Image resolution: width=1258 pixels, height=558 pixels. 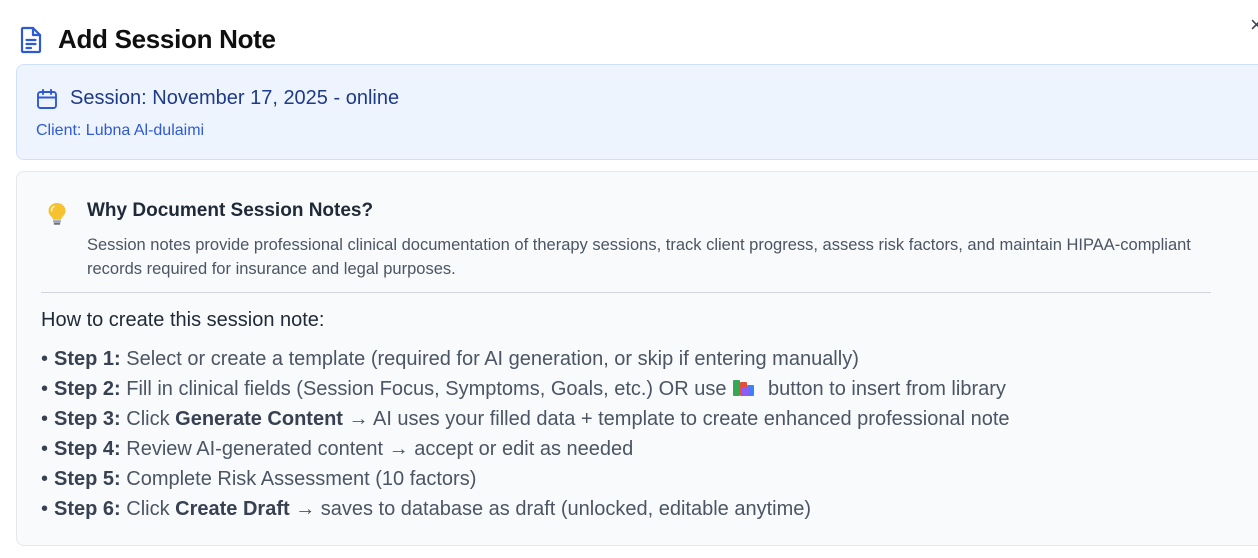 What do you see at coordinates (47, 99) in the screenshot?
I see `calendar-icon` at bounding box center [47, 99].